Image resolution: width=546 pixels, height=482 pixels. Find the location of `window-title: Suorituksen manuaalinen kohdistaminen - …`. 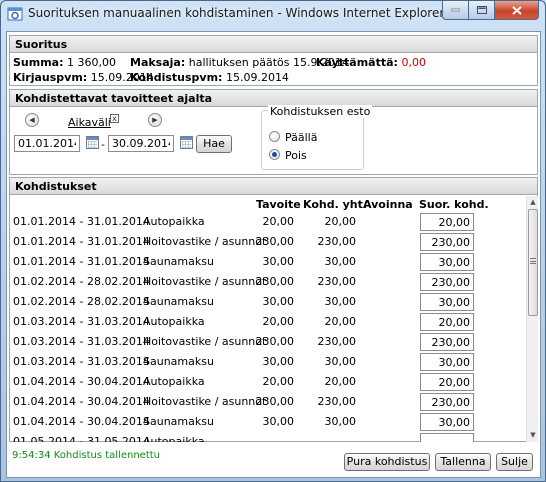

window-title: Suorituksen manuaalinen kohdistaminen - … is located at coordinates (236, 13).